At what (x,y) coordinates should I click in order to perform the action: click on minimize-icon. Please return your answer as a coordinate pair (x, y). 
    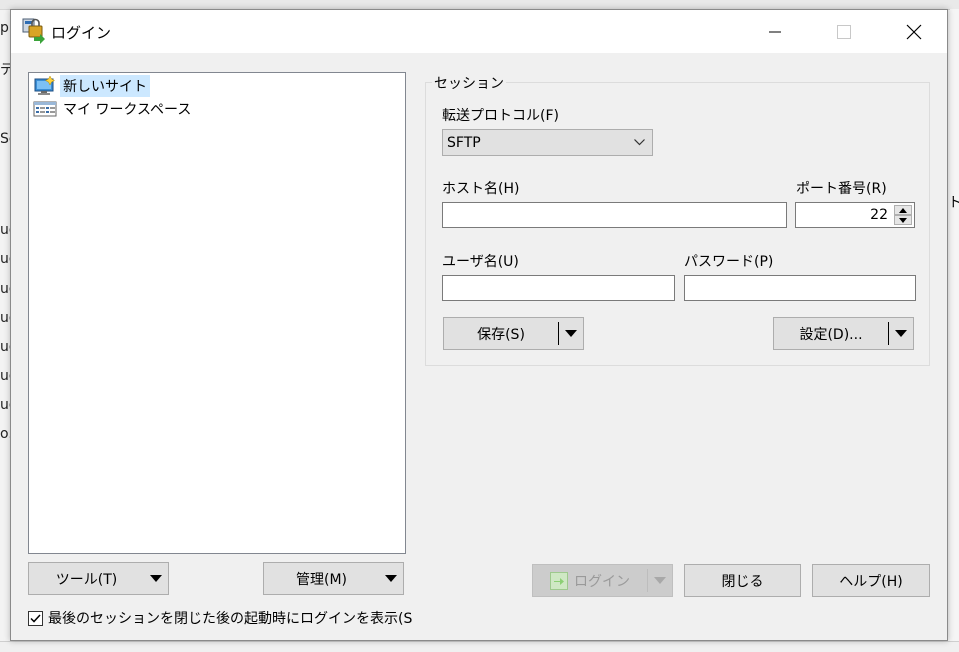
    Looking at the image, I should click on (775, 31).